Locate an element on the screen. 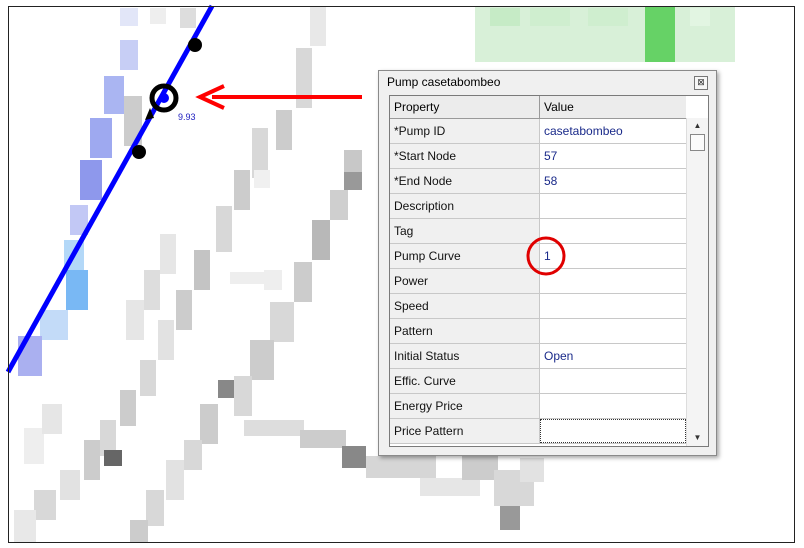  property-value: Open is located at coordinates (613, 356).